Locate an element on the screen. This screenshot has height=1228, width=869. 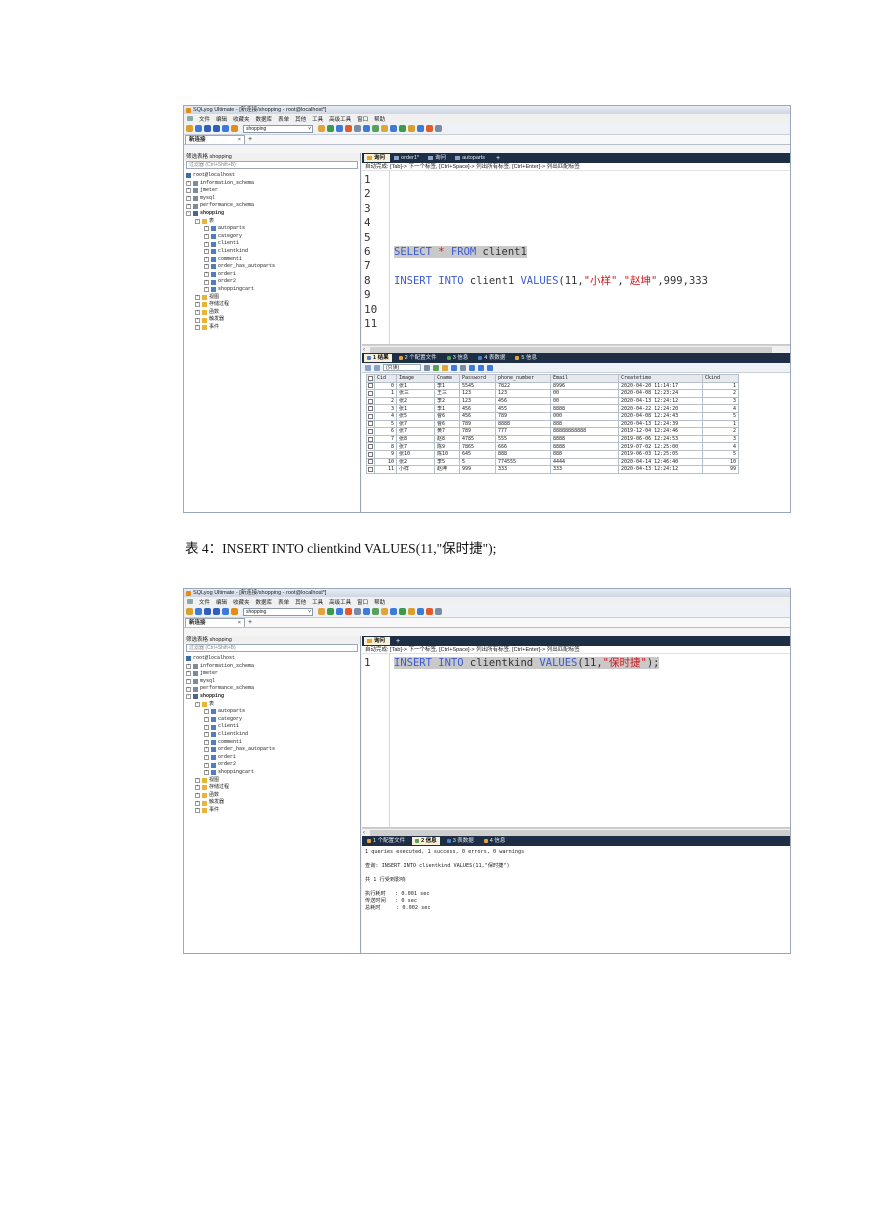
table-cell: 645 is located at coordinates (477, 454).